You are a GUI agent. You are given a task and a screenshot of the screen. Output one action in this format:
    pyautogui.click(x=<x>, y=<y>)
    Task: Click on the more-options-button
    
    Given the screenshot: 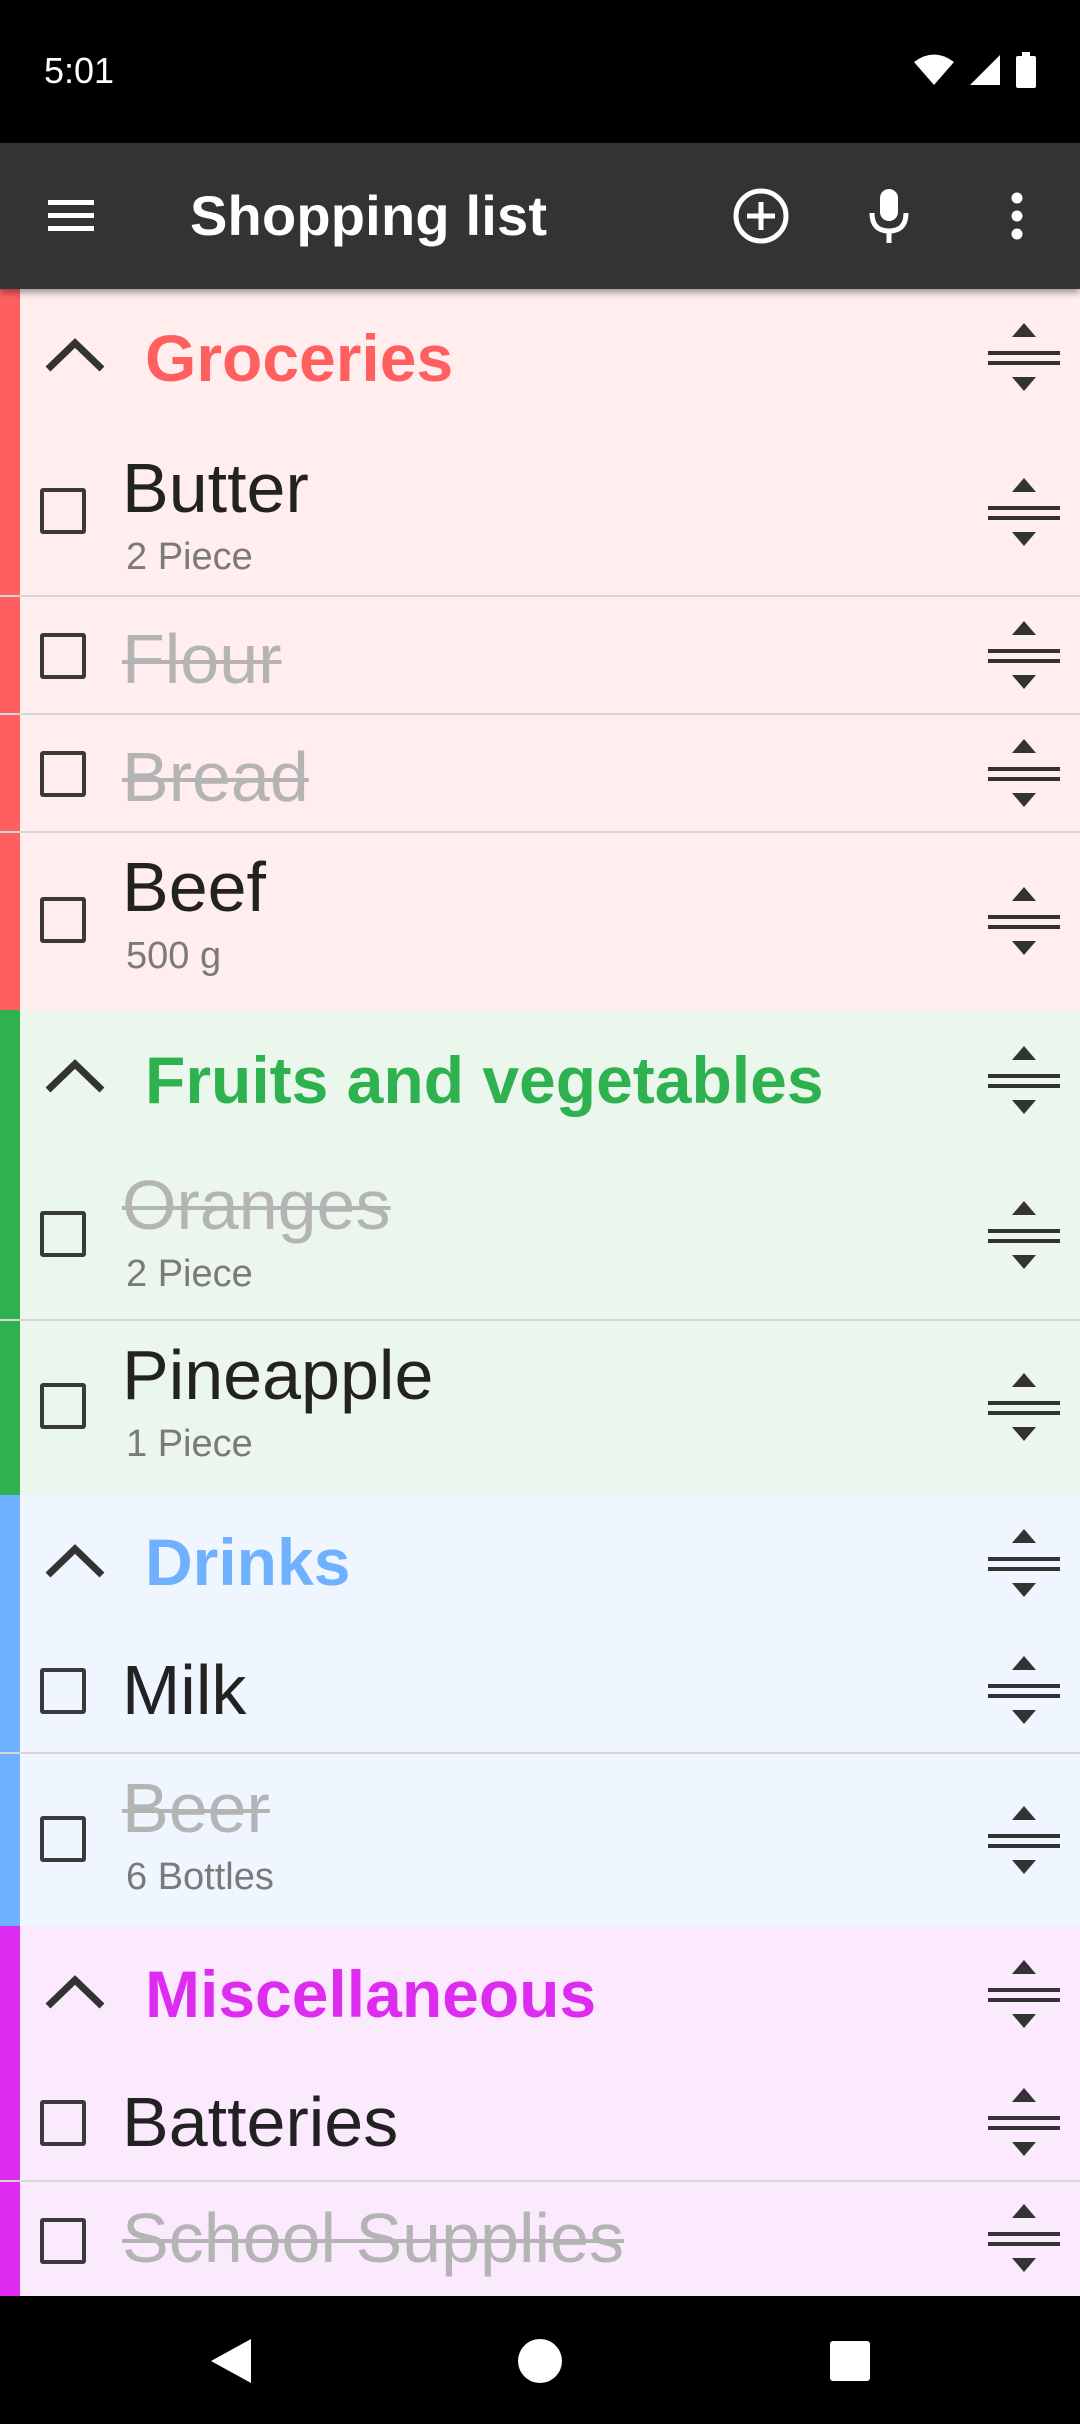 What is the action you would take?
    pyautogui.click(x=1017, y=216)
    